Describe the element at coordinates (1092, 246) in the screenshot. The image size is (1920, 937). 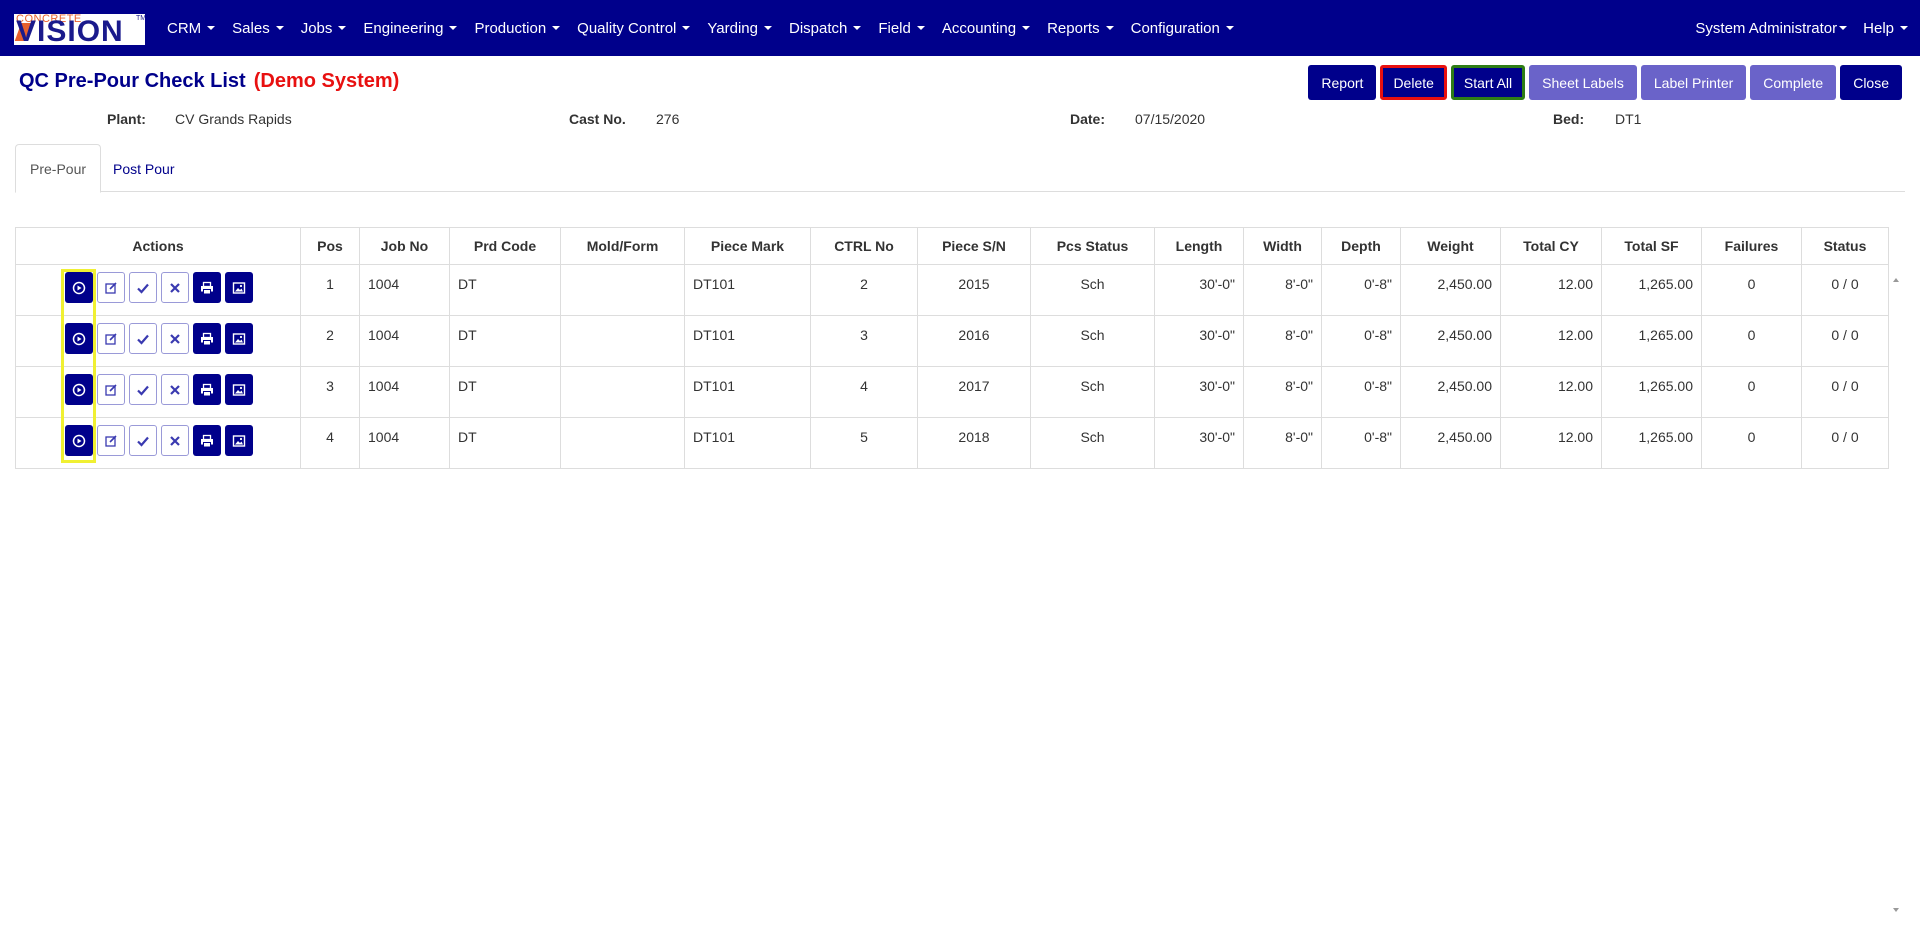
I see `col-header-pcs-status: Pcs Status` at that location.